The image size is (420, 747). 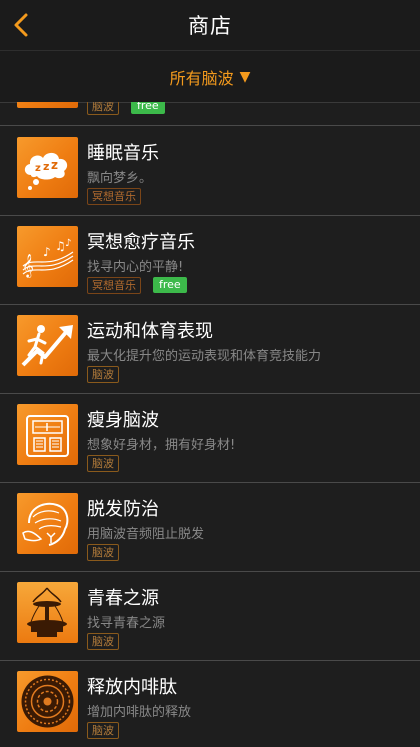 I want to click on item-subtitle: 最大化提升您的运动表现和体育竞技能力, so click(x=204, y=356).